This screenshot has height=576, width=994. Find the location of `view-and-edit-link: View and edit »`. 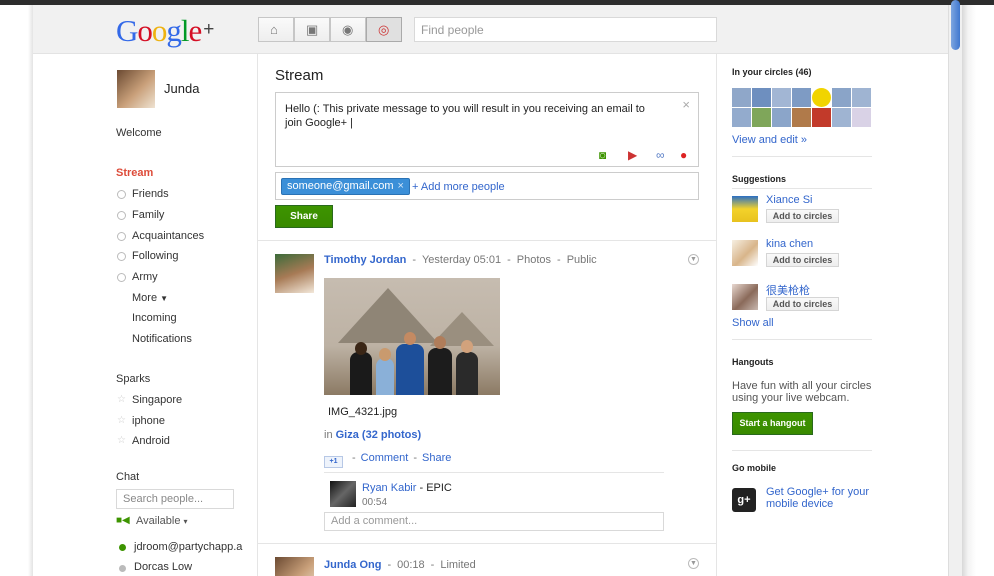

view-and-edit-link: View and edit » is located at coordinates (769, 140).